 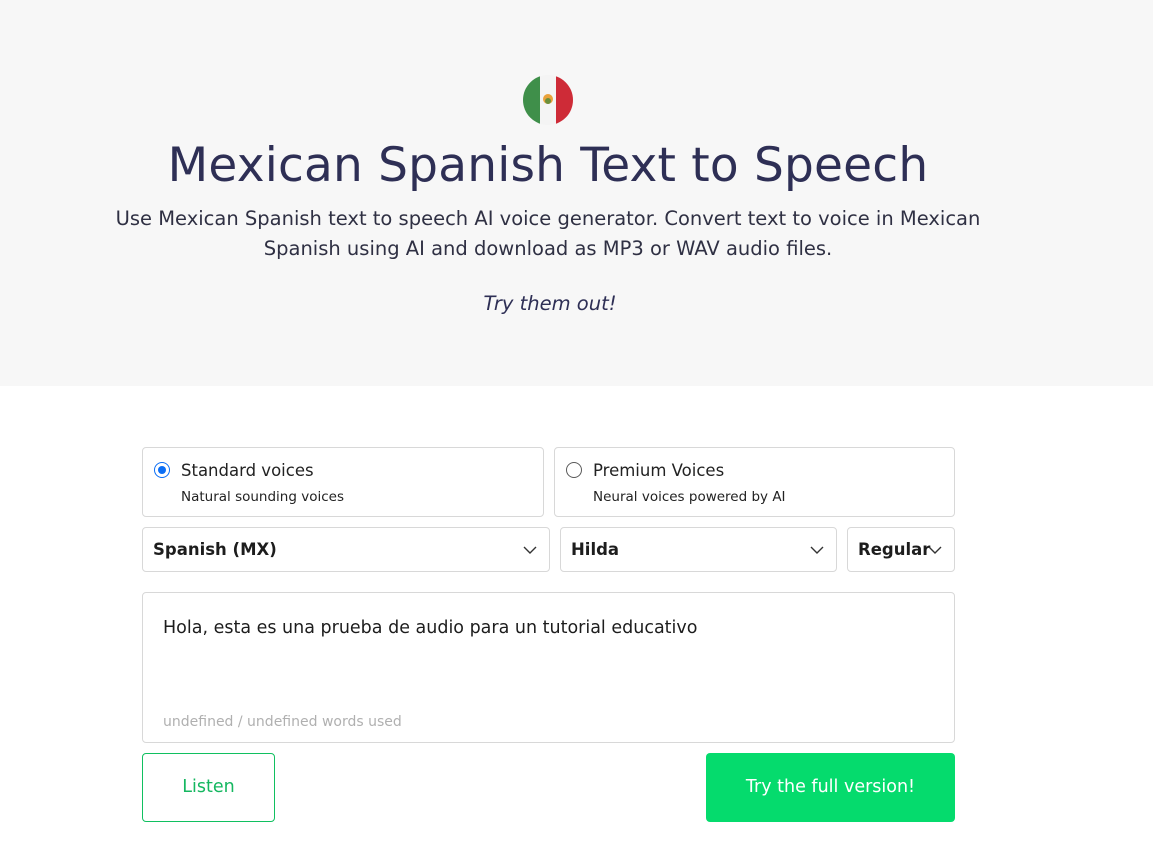 What do you see at coordinates (215, 549) in the screenshot?
I see `language-select-value: Spanish (MX)` at bounding box center [215, 549].